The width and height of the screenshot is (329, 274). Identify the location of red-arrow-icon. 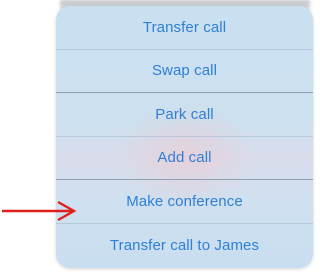
(39, 211).